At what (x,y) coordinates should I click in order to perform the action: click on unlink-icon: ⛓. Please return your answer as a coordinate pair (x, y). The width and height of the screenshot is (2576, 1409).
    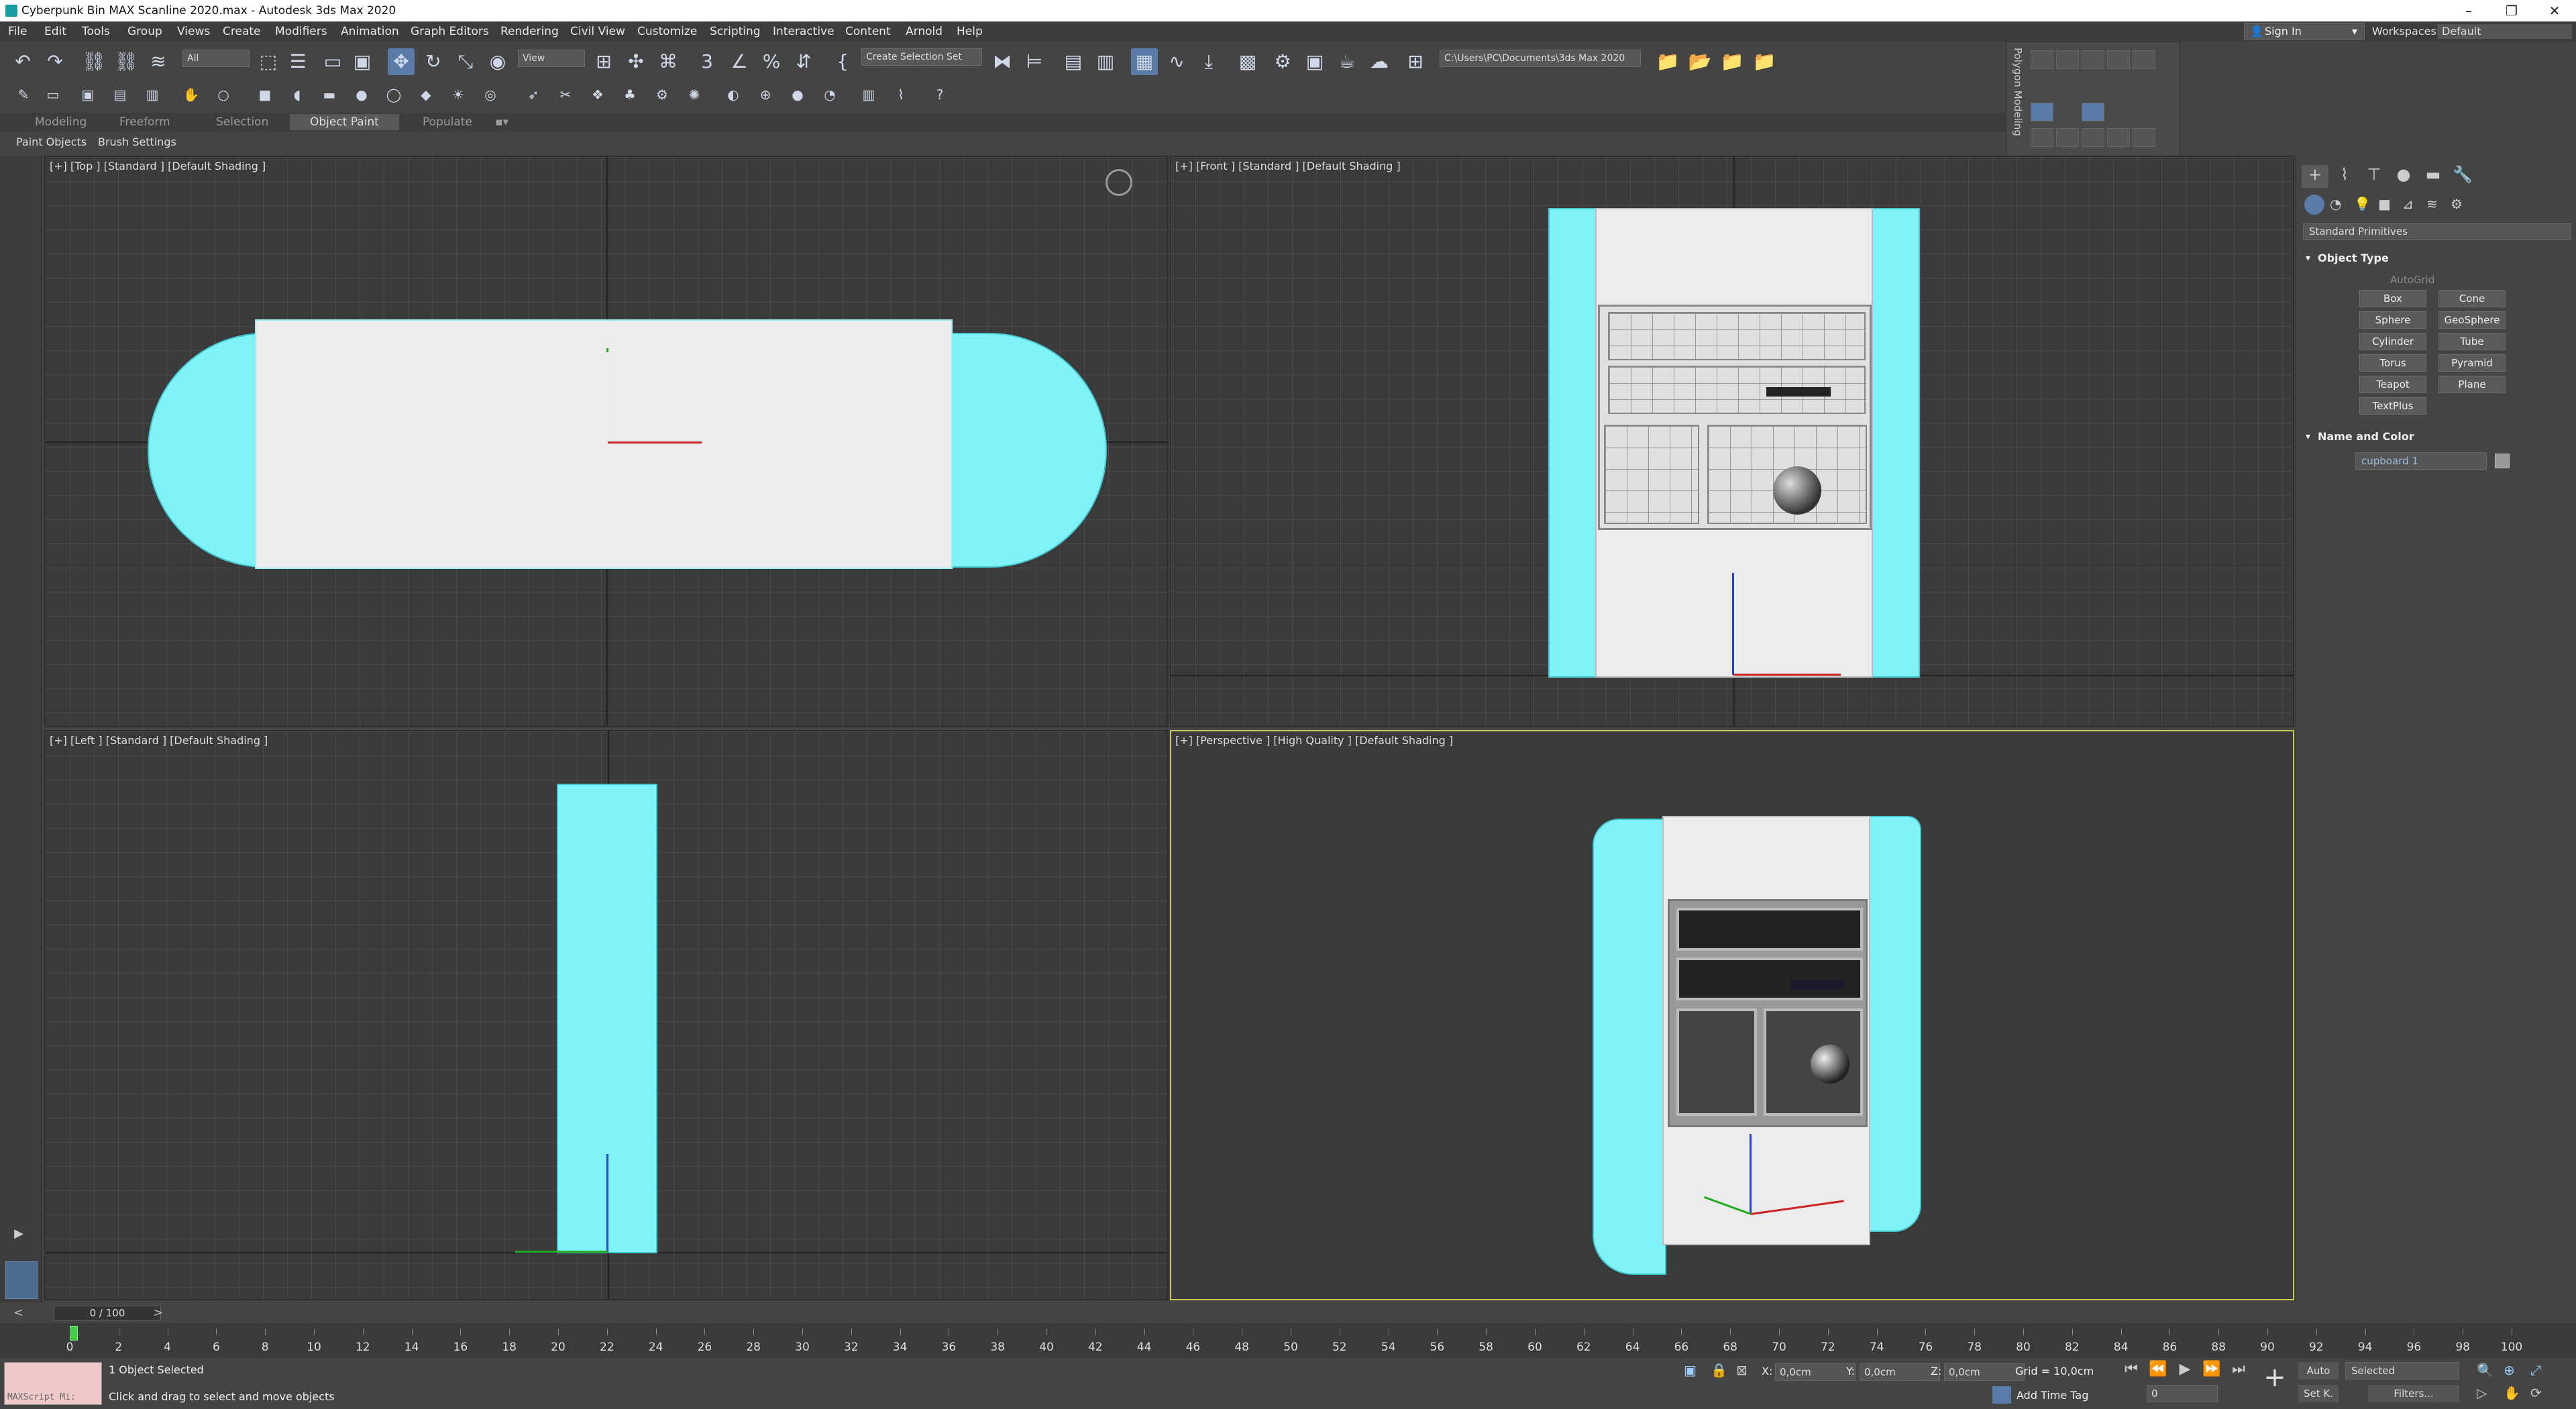
    Looking at the image, I should click on (126, 61).